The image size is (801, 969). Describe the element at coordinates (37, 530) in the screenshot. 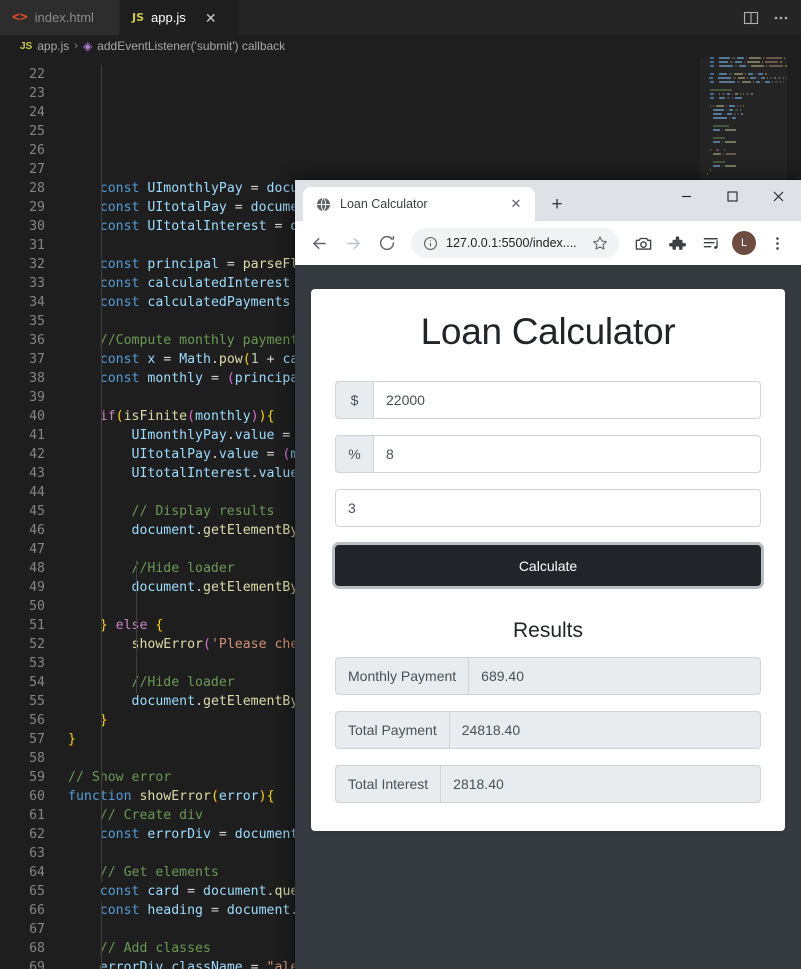

I see `line-number: 46` at that location.